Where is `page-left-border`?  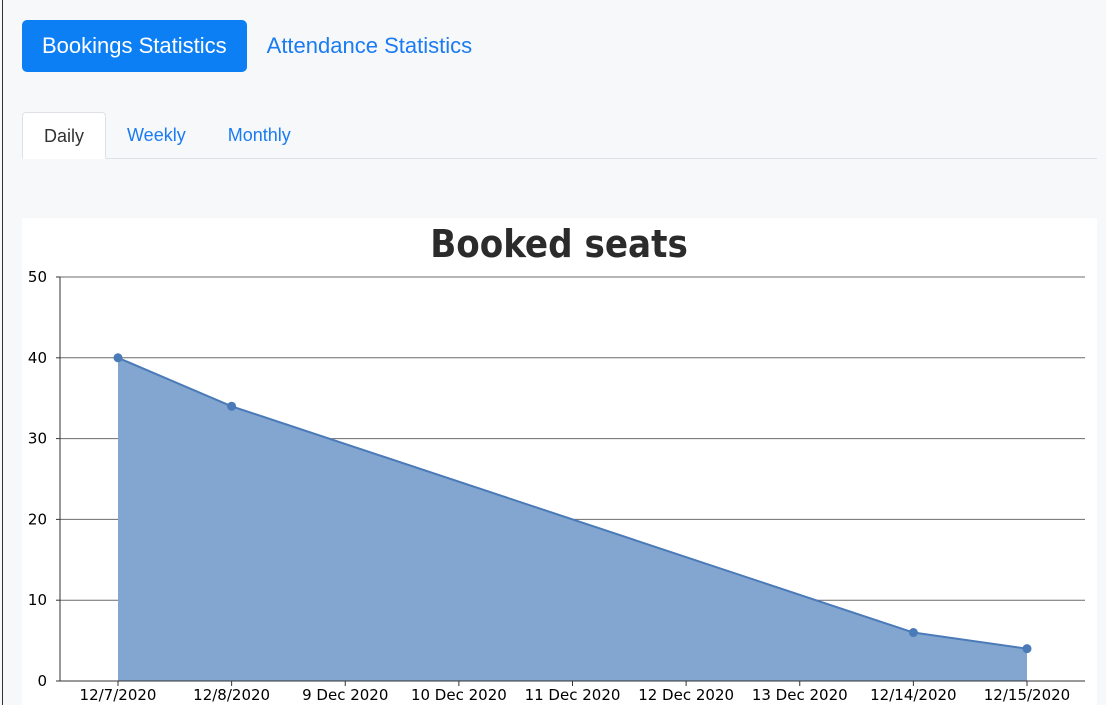 page-left-border is located at coordinates (2, 352).